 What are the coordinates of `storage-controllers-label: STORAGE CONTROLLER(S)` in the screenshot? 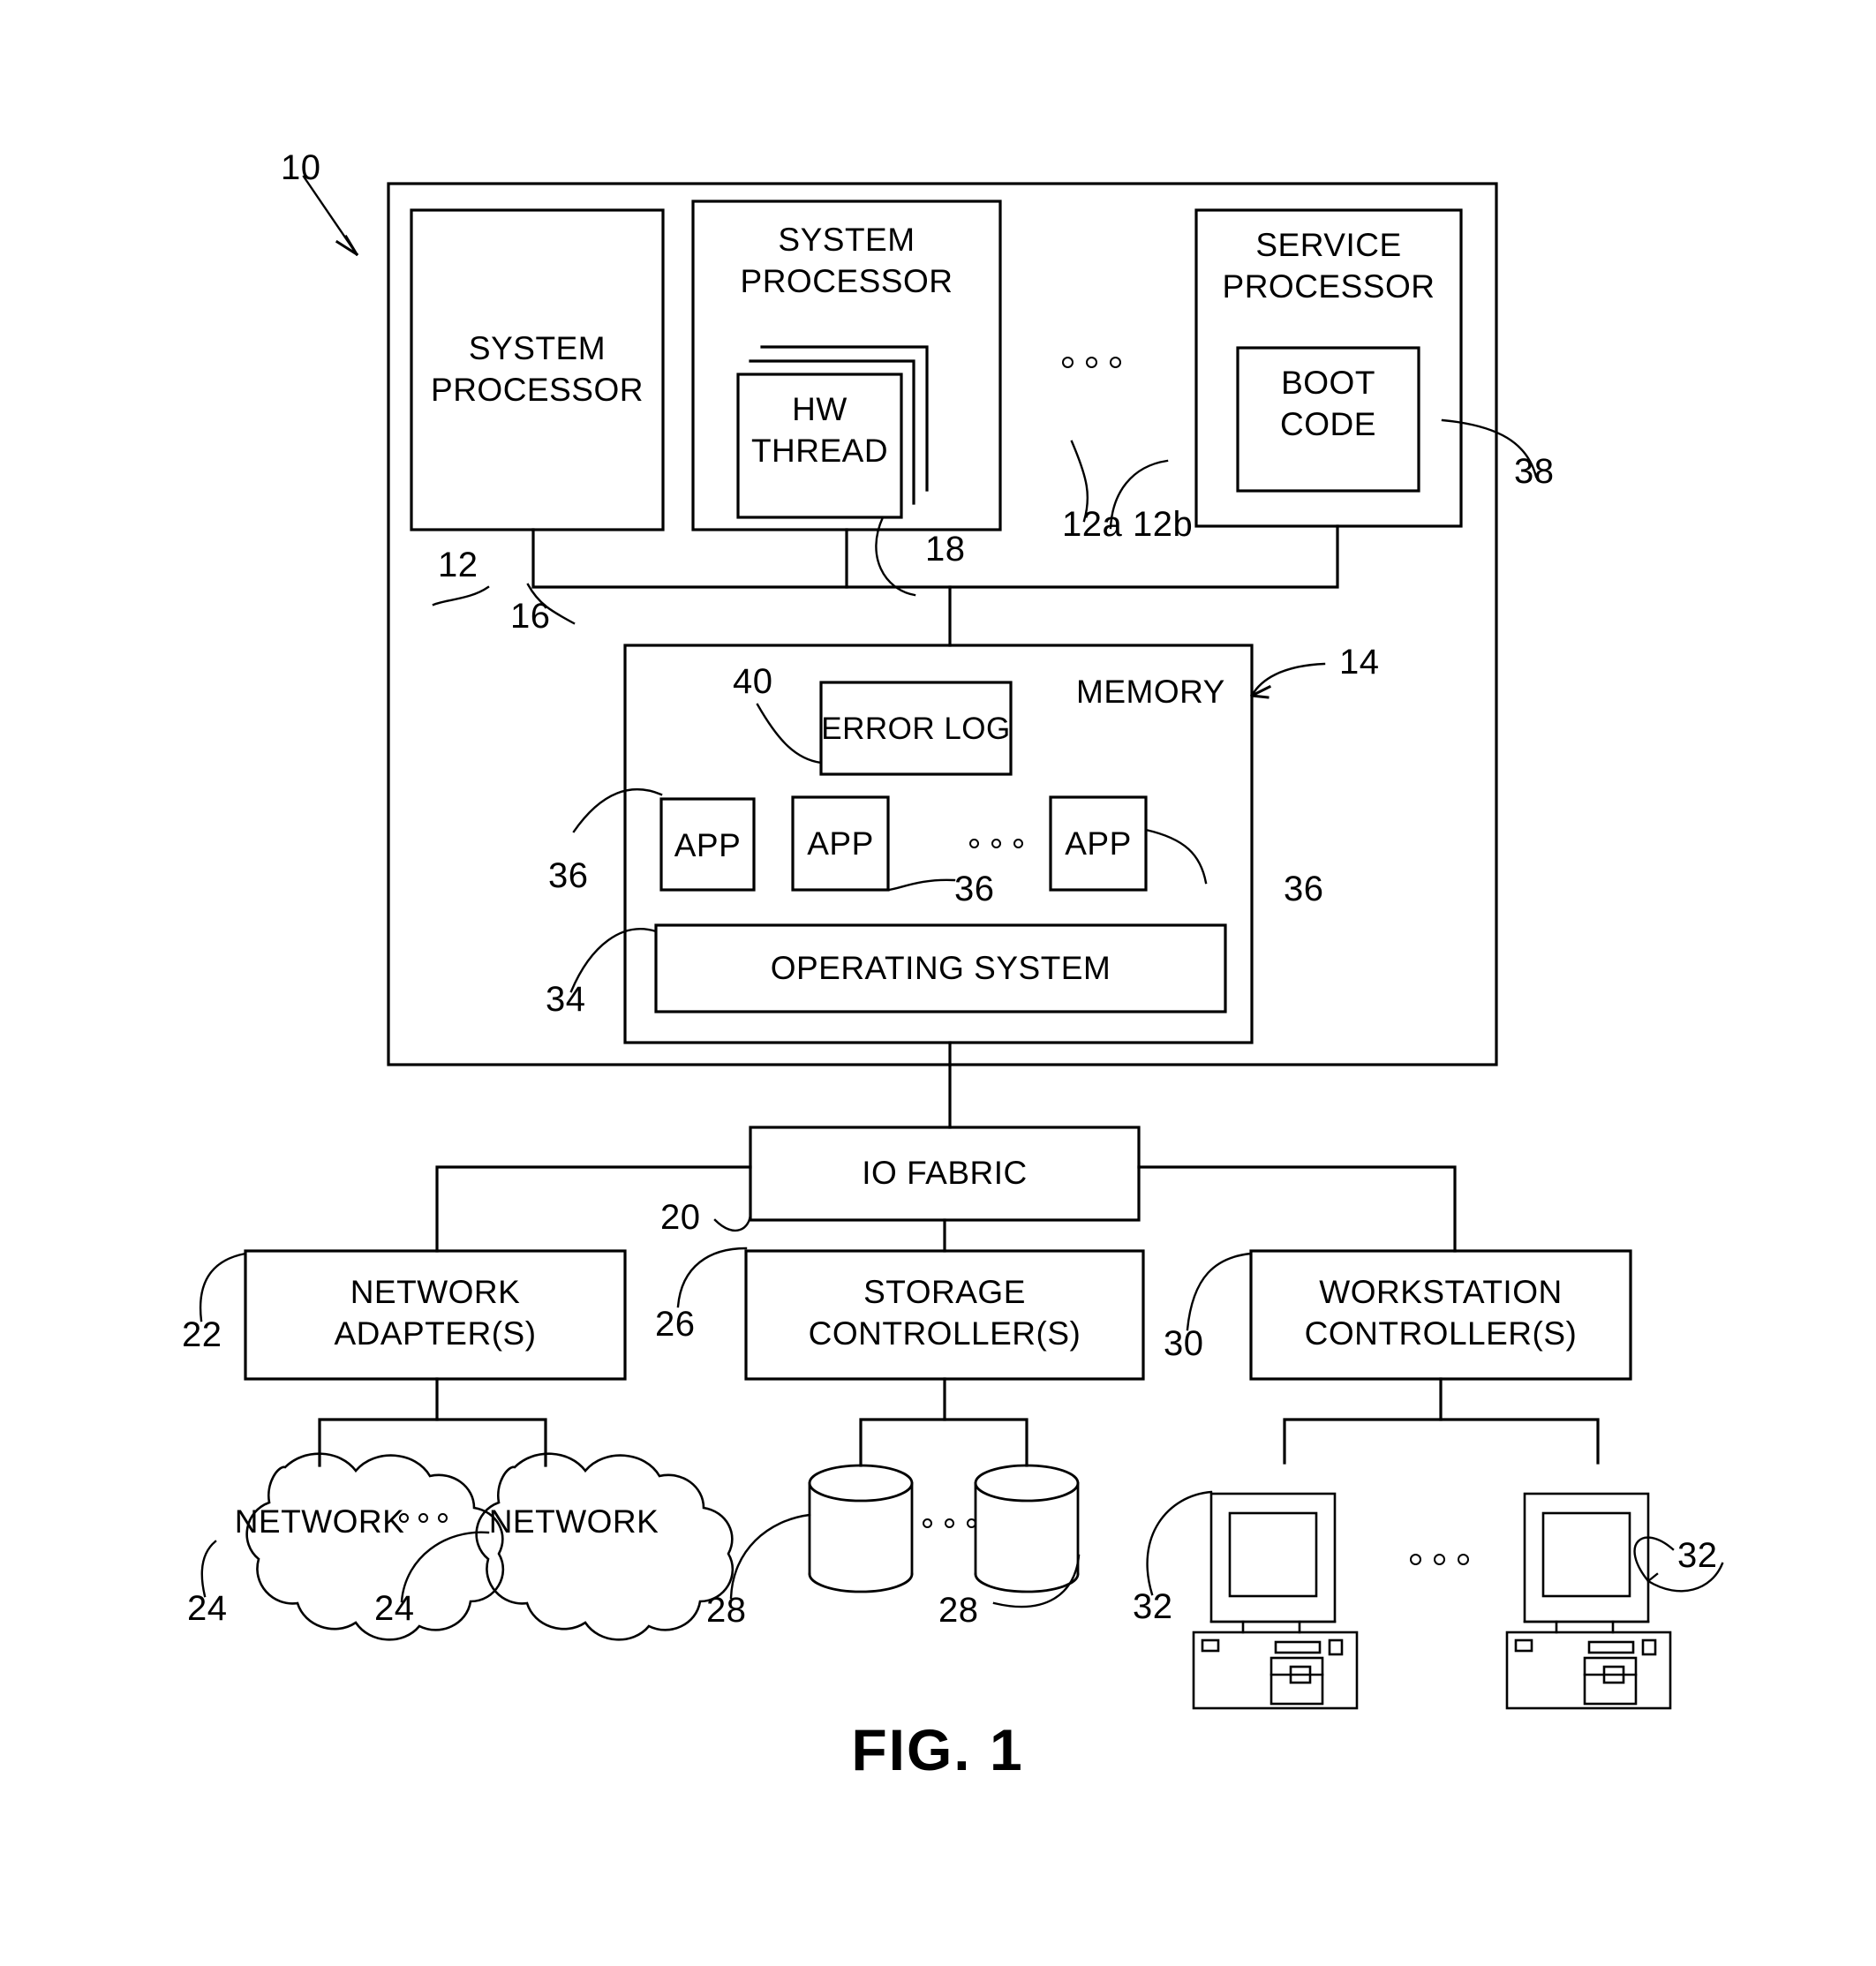 It's located at (944, 1312).